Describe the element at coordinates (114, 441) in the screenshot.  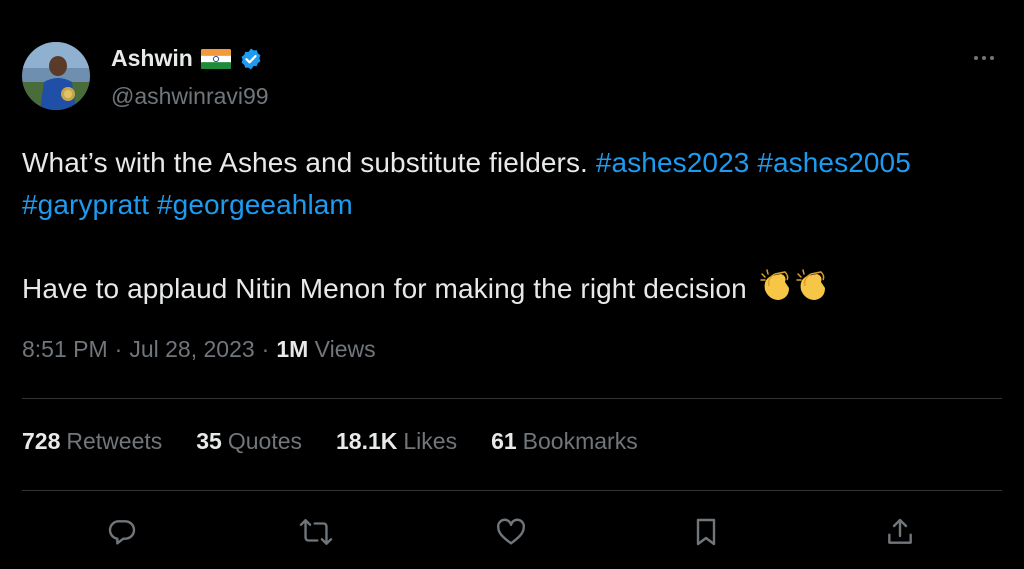
I see `stat-label: Retweets` at that location.